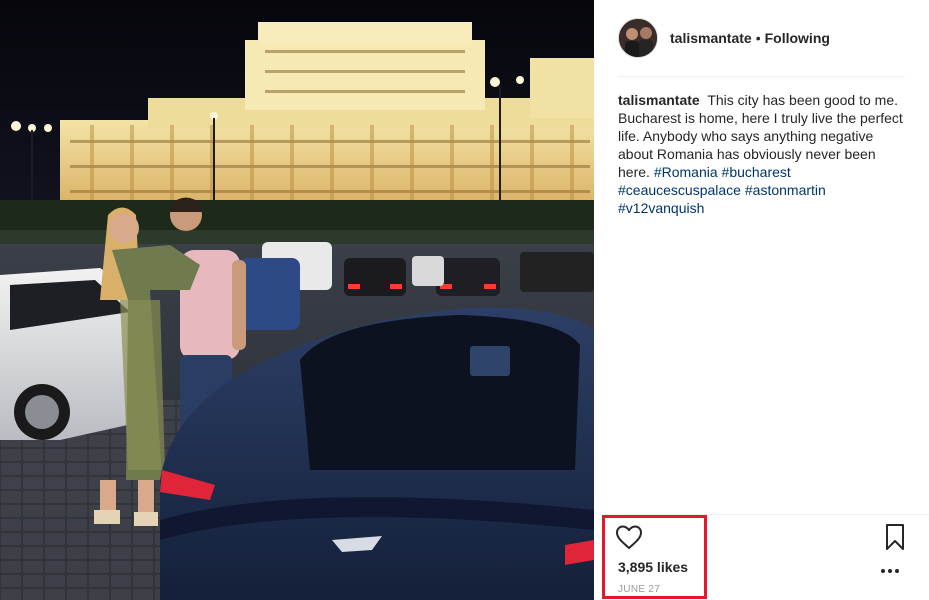  I want to click on save-button, so click(895, 537).